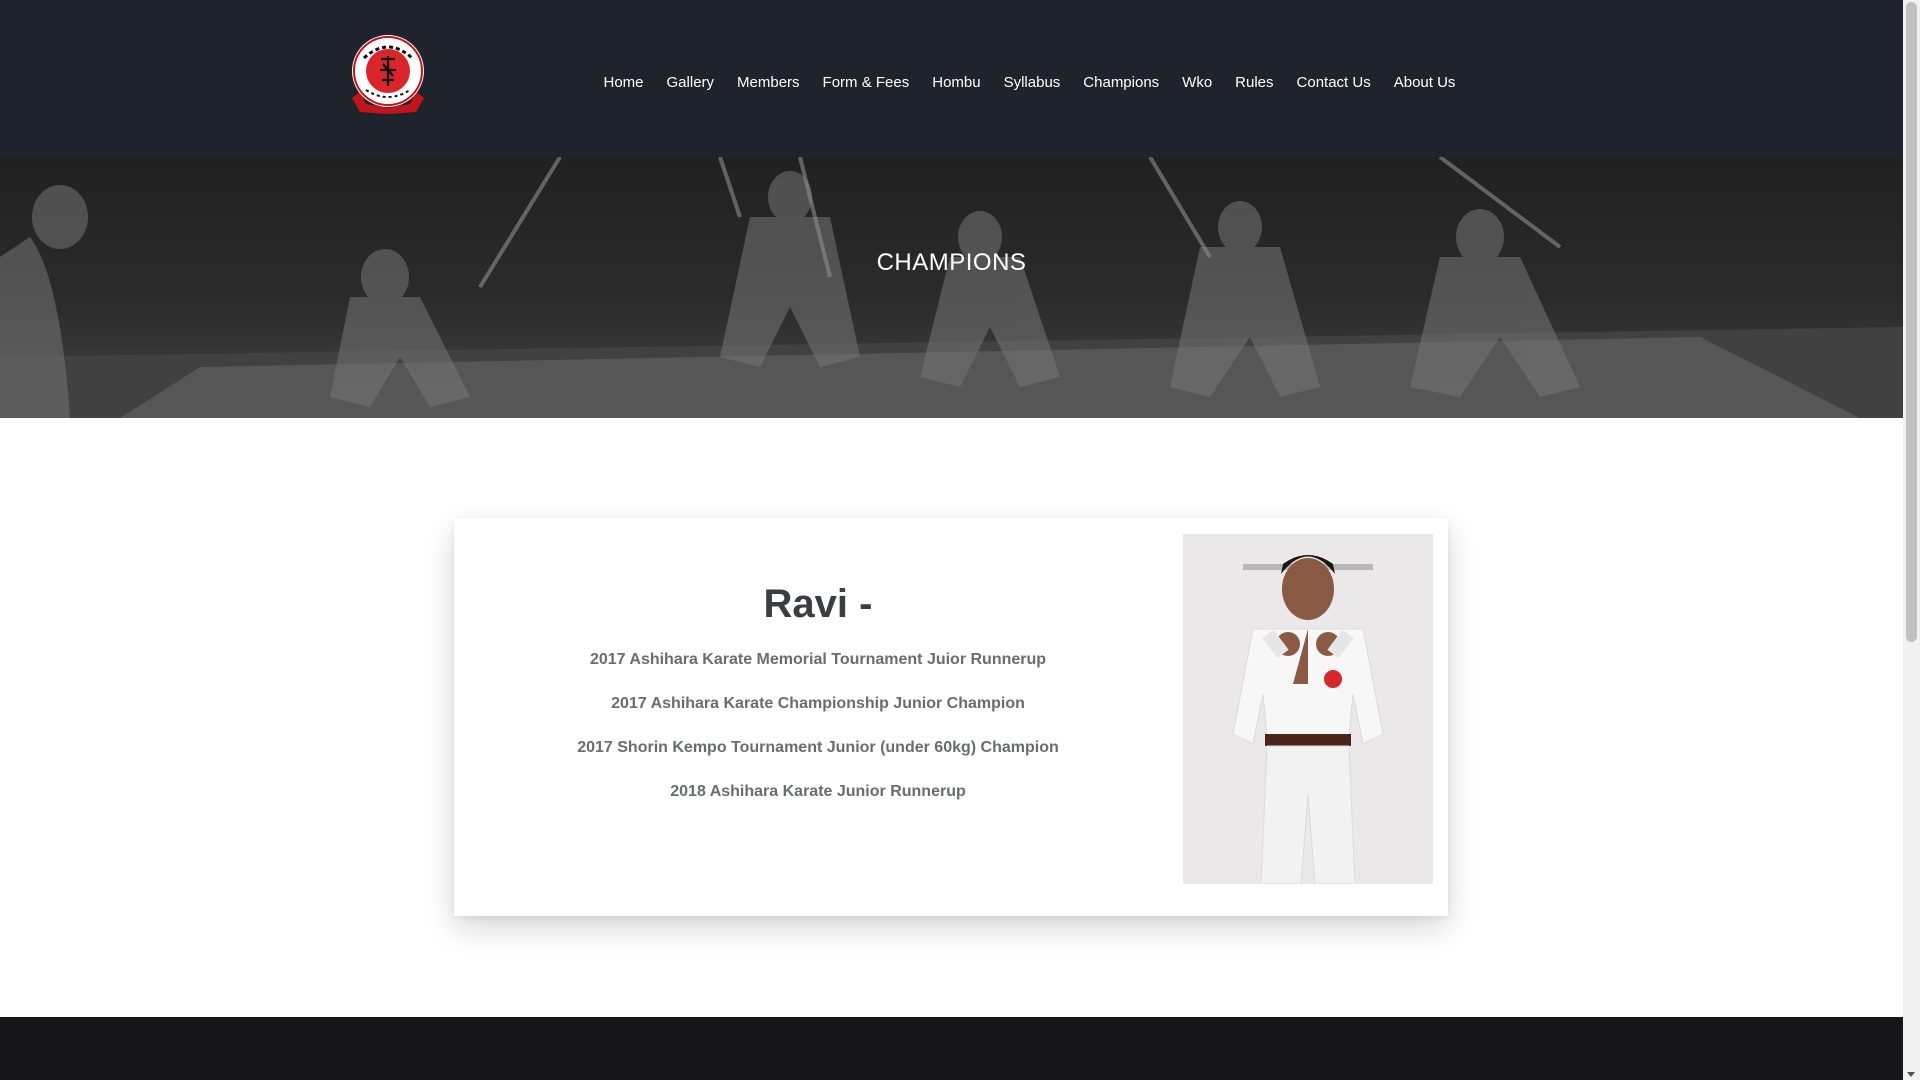 This screenshot has width=1920, height=1080. Describe the element at coordinates (956, 83) in the screenshot. I see `nav-hombu: Hombu` at that location.